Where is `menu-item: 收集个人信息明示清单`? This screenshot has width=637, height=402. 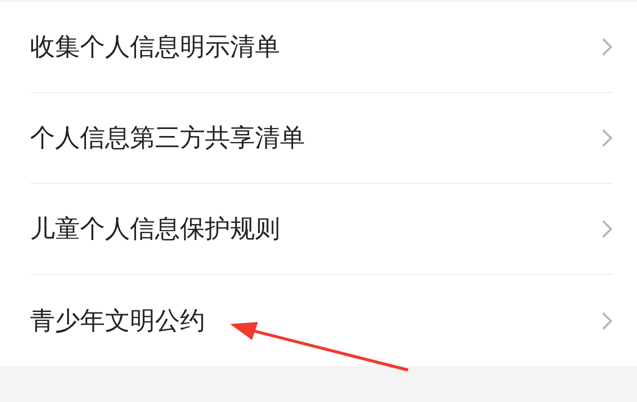 menu-item: 收集个人信息明示清单 is located at coordinates (155, 47).